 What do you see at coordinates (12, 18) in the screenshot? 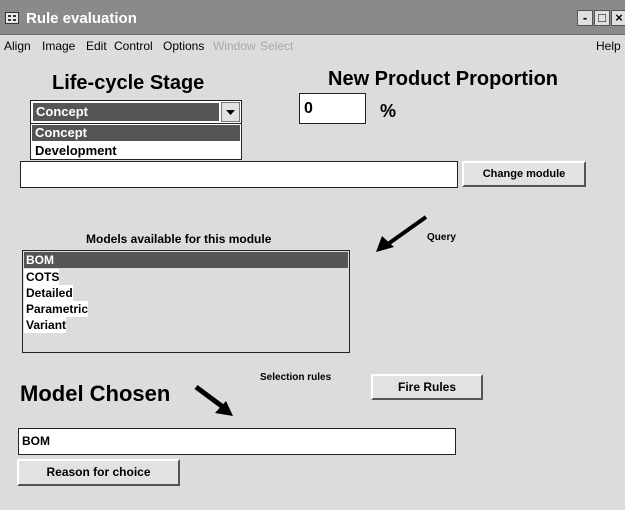
I see `app-window-icon` at bounding box center [12, 18].